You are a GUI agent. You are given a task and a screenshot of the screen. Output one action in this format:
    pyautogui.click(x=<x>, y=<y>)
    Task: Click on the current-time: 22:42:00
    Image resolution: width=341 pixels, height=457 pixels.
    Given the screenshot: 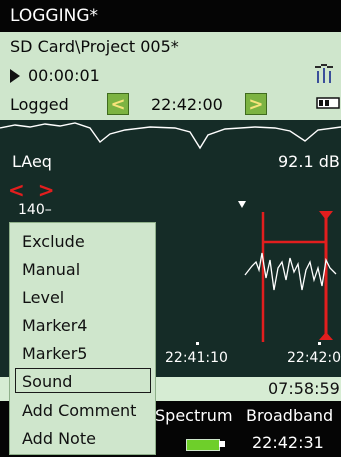 What is the action you would take?
    pyautogui.click(x=187, y=104)
    